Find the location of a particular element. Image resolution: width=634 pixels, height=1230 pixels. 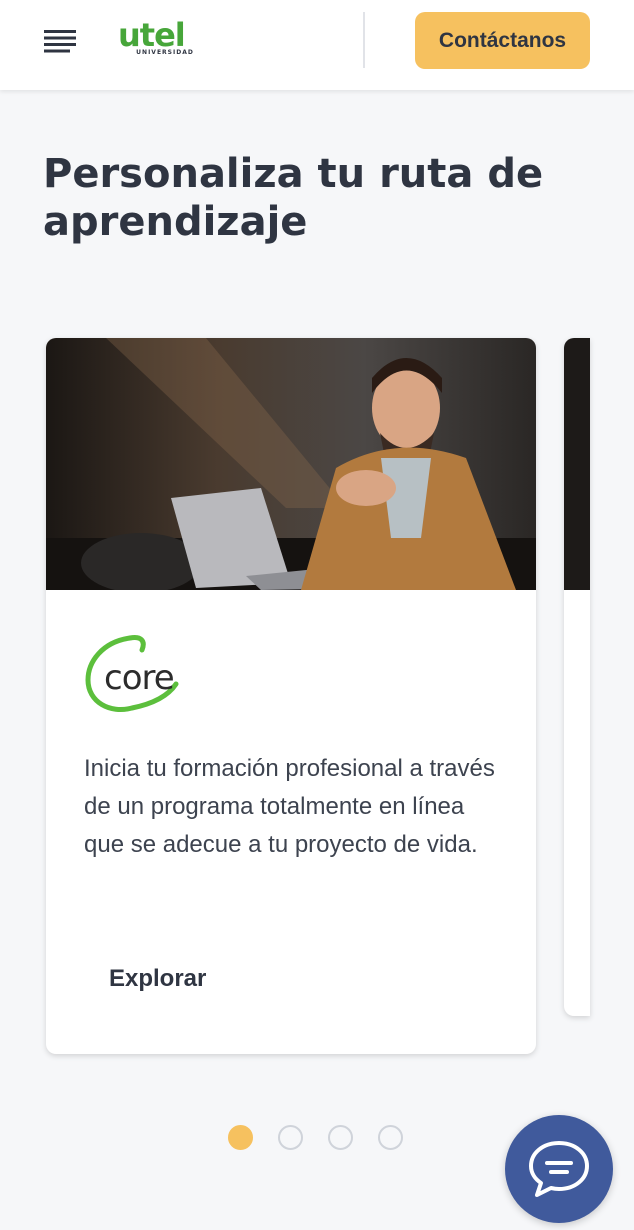

utel-logo: utel UNIVERSIDAD is located at coordinates (163, 39).